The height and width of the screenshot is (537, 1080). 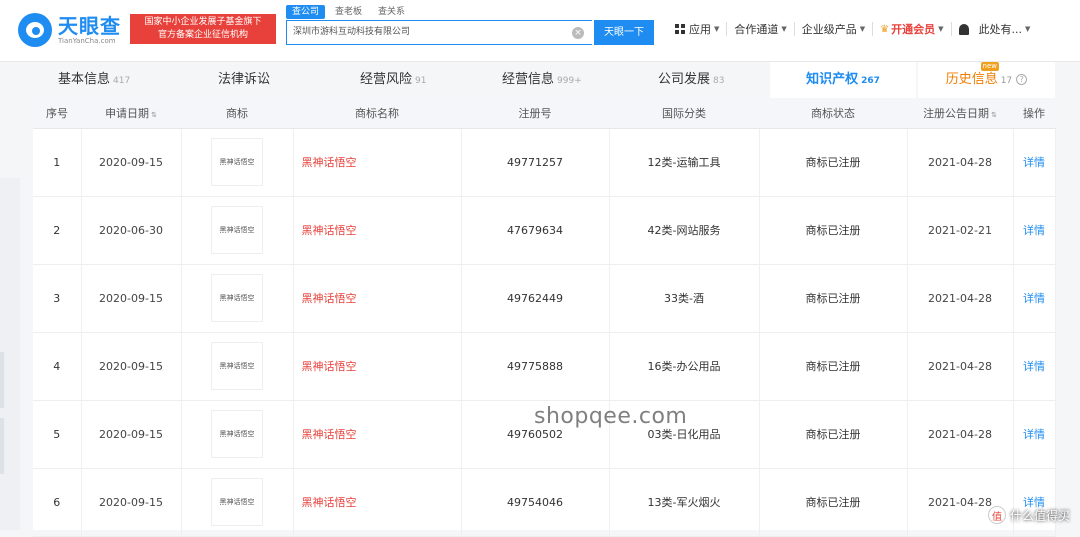 I want to click on cell-pub-date: 2021-04-28, so click(x=960, y=434).